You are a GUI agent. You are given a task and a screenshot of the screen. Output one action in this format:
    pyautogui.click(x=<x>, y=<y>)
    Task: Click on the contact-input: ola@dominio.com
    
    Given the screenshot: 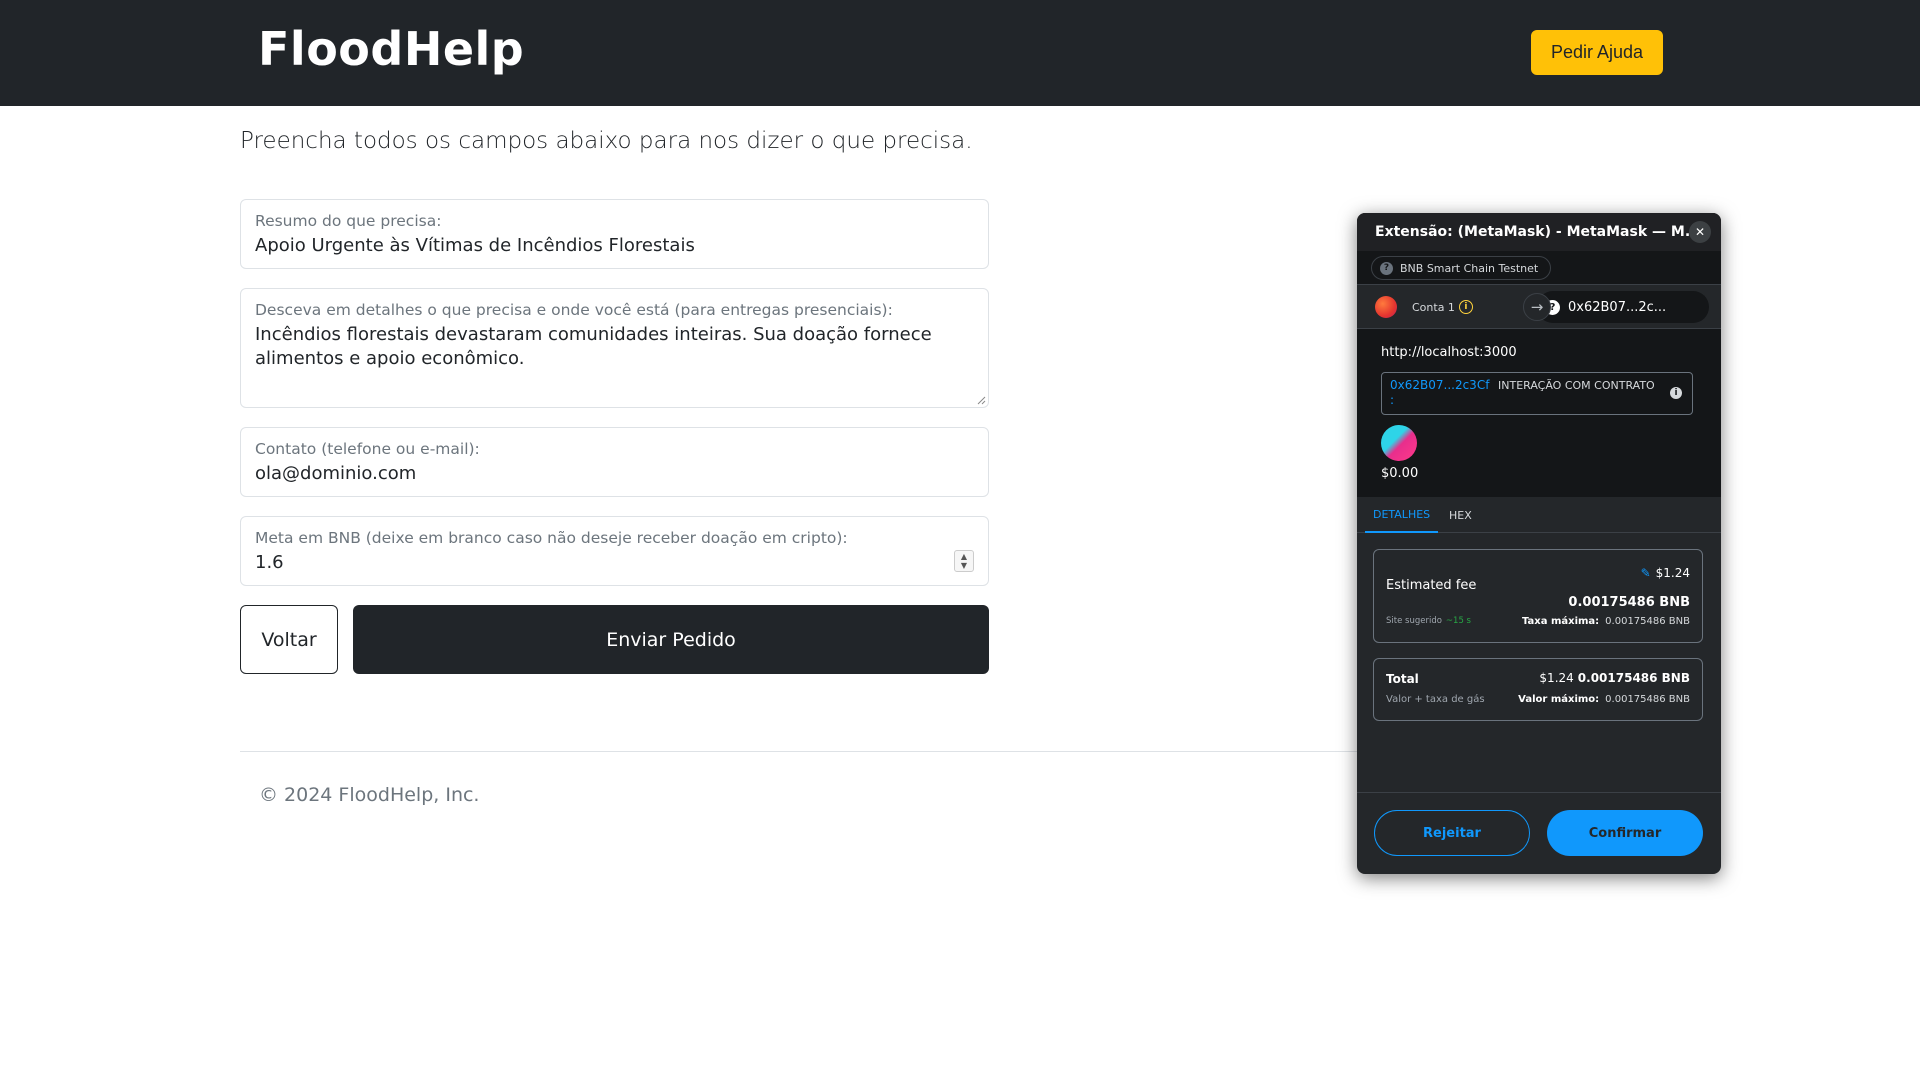 What is the action you would take?
    pyautogui.click(x=614, y=474)
    